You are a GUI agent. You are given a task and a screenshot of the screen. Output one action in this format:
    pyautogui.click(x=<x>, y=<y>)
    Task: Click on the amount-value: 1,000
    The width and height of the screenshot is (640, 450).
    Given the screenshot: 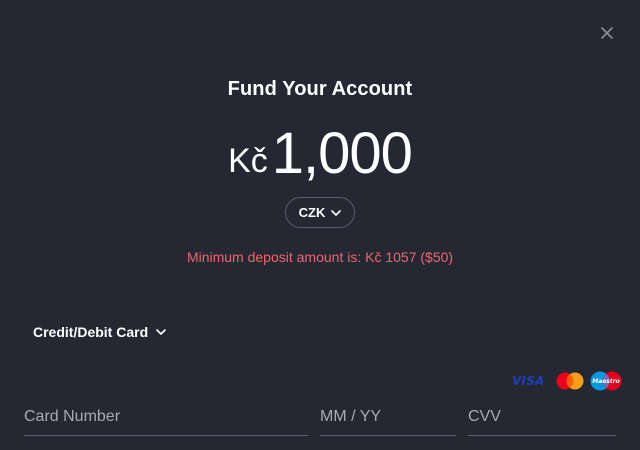 What is the action you would take?
    pyautogui.click(x=342, y=153)
    